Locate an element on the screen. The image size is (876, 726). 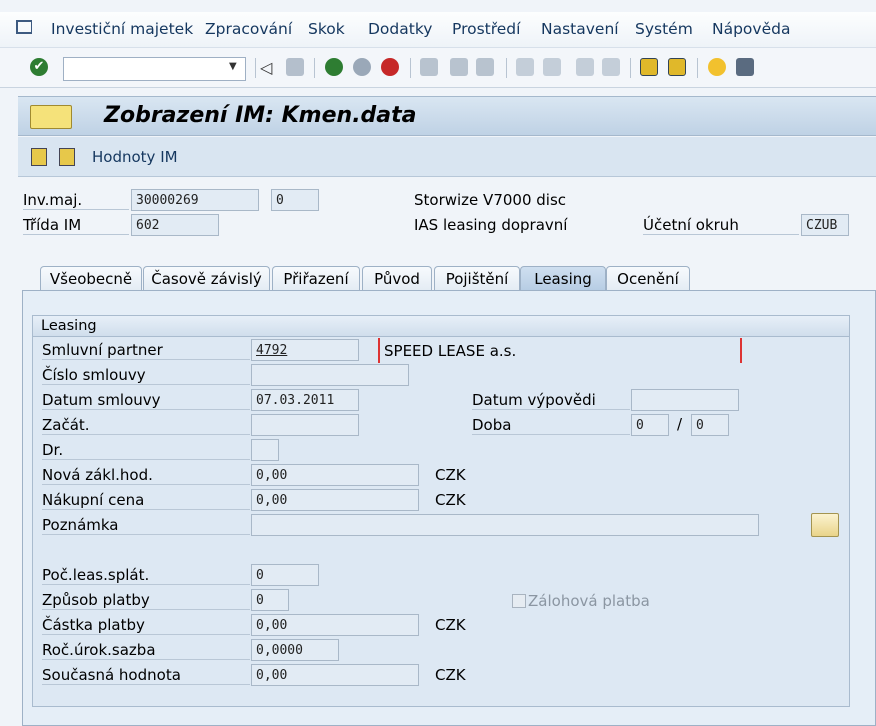
new-base-field: 0,00 is located at coordinates (335, 475).